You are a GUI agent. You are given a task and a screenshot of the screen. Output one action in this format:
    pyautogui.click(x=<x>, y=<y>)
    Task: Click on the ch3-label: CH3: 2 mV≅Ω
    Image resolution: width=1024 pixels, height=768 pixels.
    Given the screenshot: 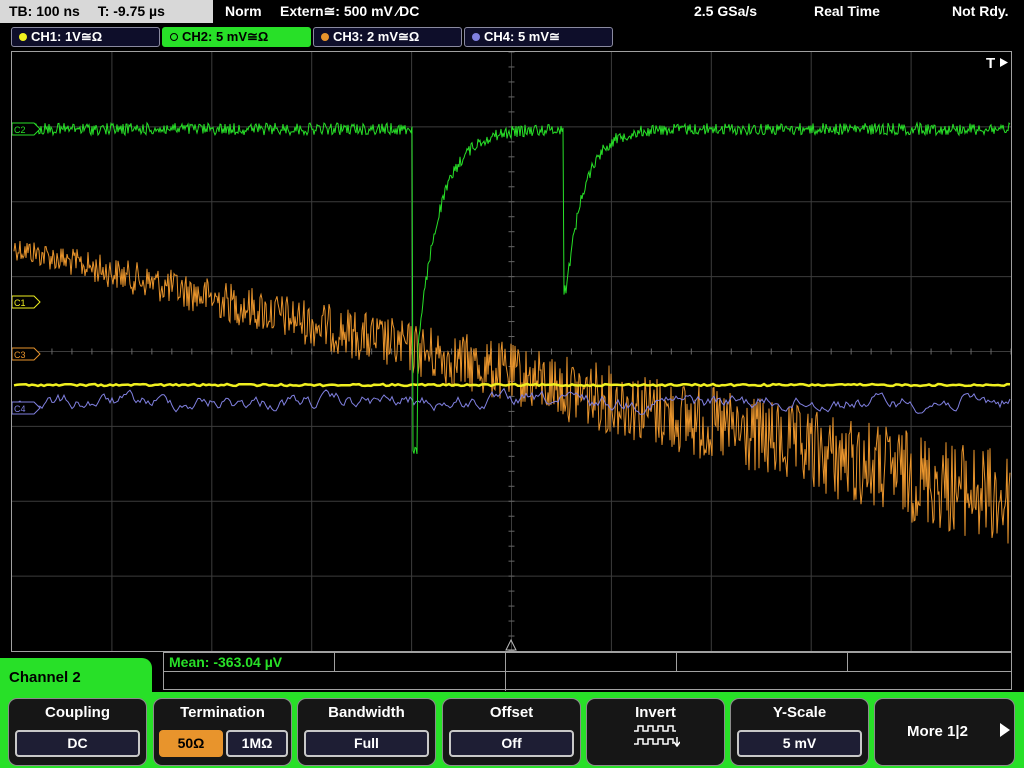 What is the action you would take?
    pyautogui.click(x=376, y=36)
    